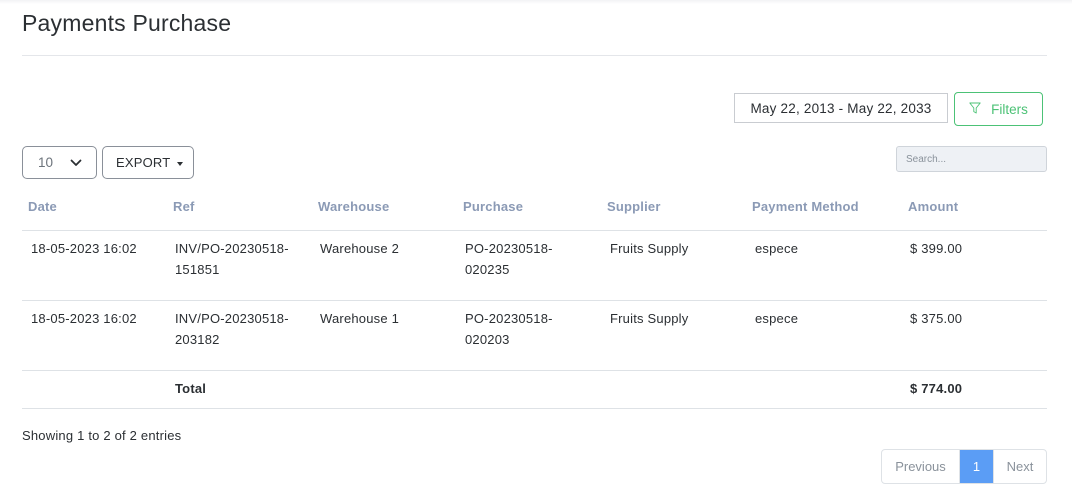  Describe the element at coordinates (232, 329) in the screenshot. I see `cell-ref: INV/PO-20230518- 203182` at that location.